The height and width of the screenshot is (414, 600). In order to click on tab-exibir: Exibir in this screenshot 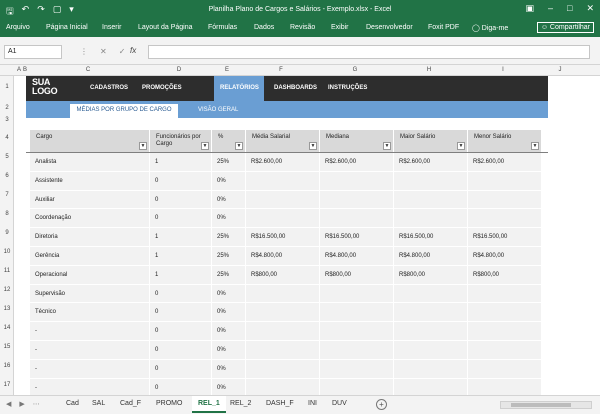, I will do `click(340, 27)`.